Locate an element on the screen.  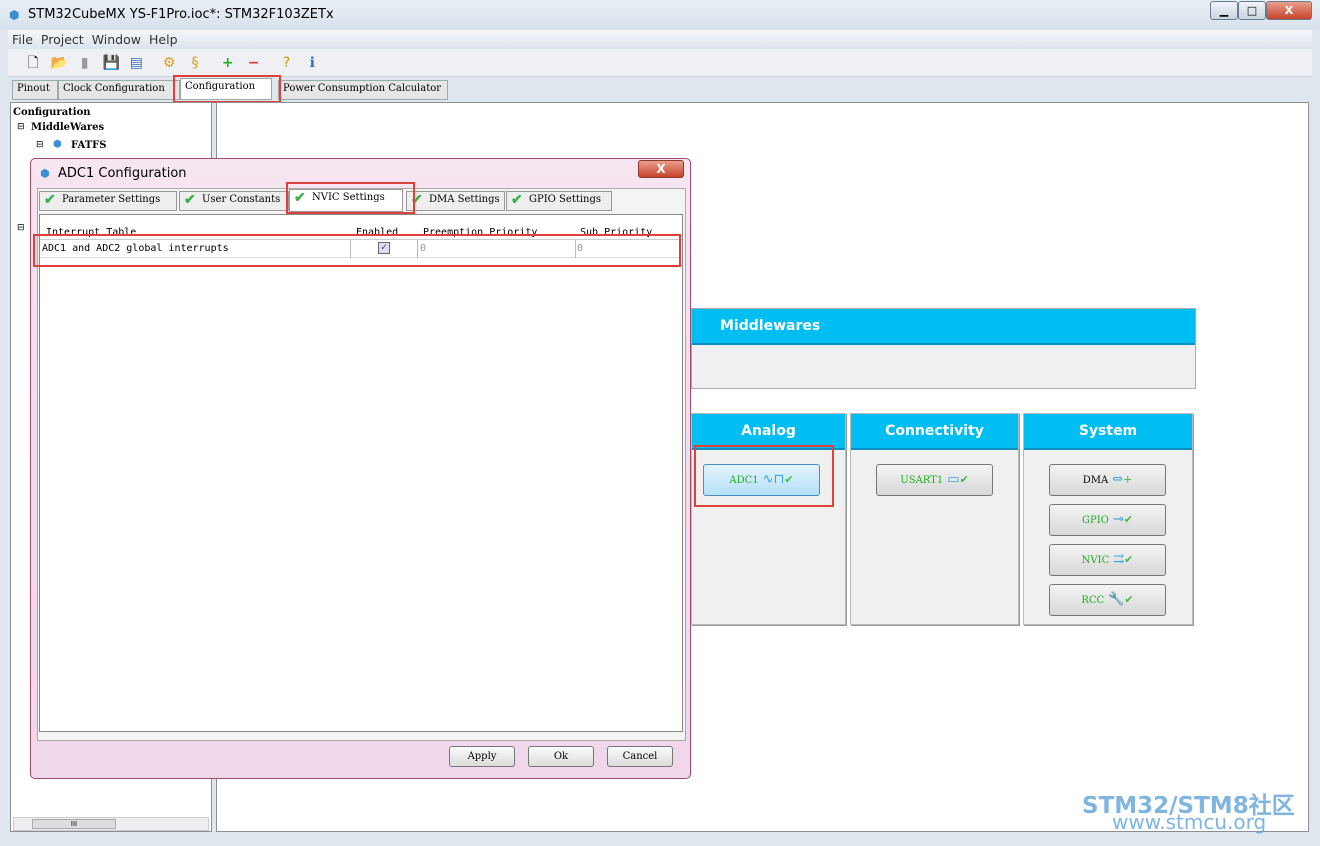
tab-label: GPIO Settings is located at coordinates (565, 199).